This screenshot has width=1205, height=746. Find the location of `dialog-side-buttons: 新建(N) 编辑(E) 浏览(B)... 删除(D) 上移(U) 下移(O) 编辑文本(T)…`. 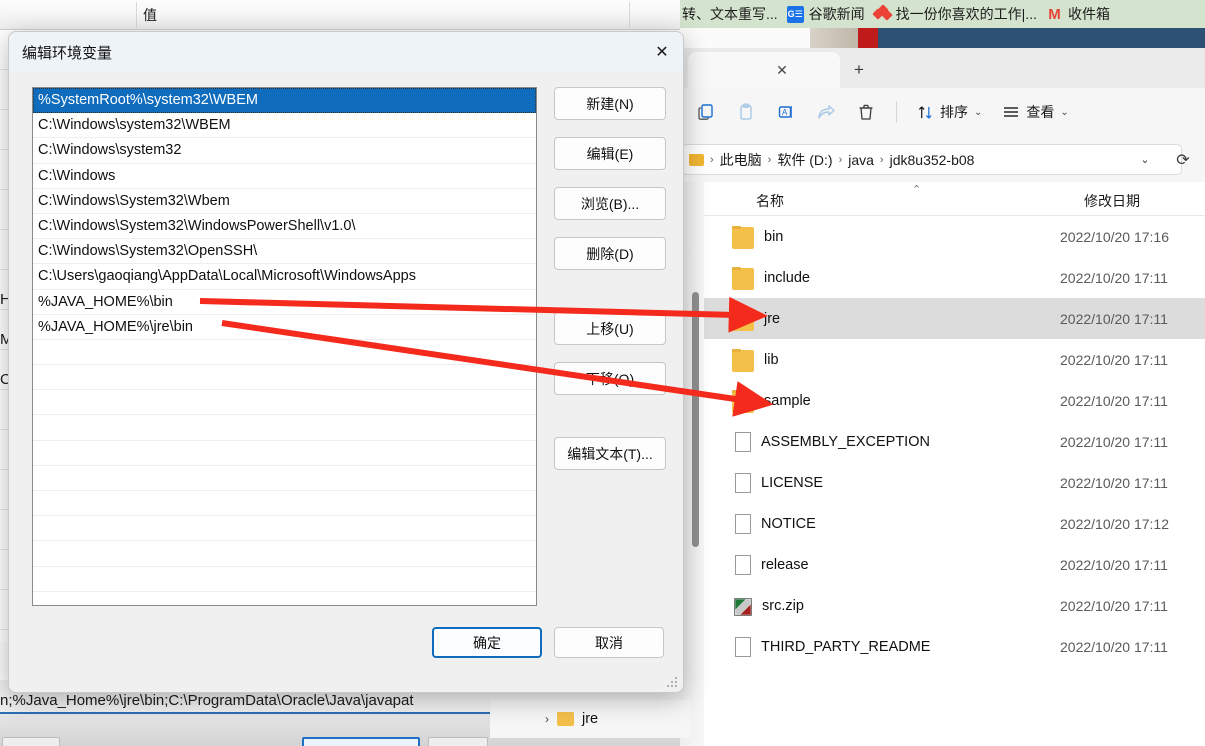

dialog-side-buttons: 新建(N) 编辑(E) 浏览(B)... 删除(D) 上移(U) 下移(O) 编辑文本(T)… is located at coordinates (610, 282).